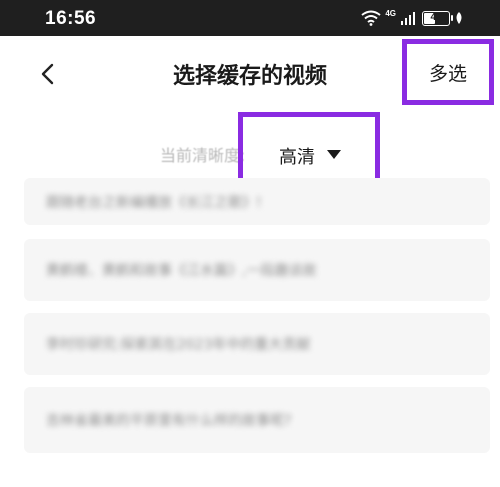 The width and height of the screenshot is (500, 487). I want to click on wifi-icon, so click(371, 18).